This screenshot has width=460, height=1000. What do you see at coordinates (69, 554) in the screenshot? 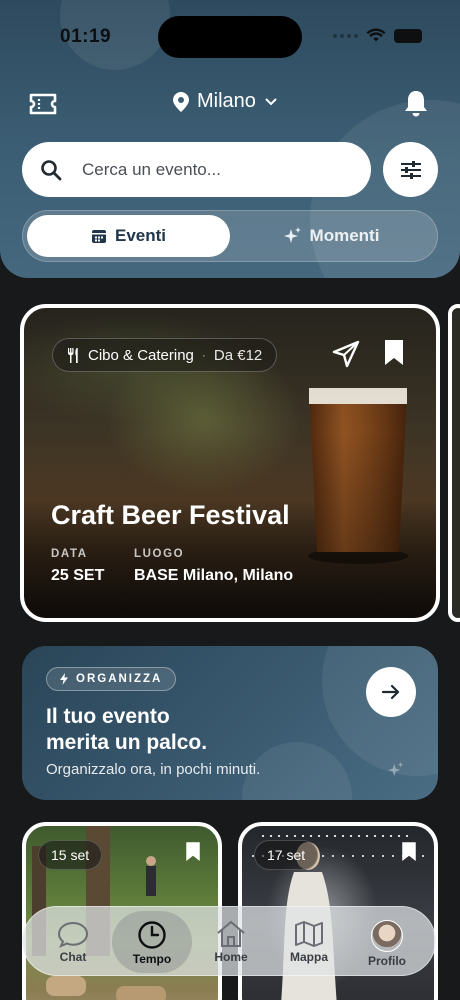
I see `date-label: DATA` at bounding box center [69, 554].